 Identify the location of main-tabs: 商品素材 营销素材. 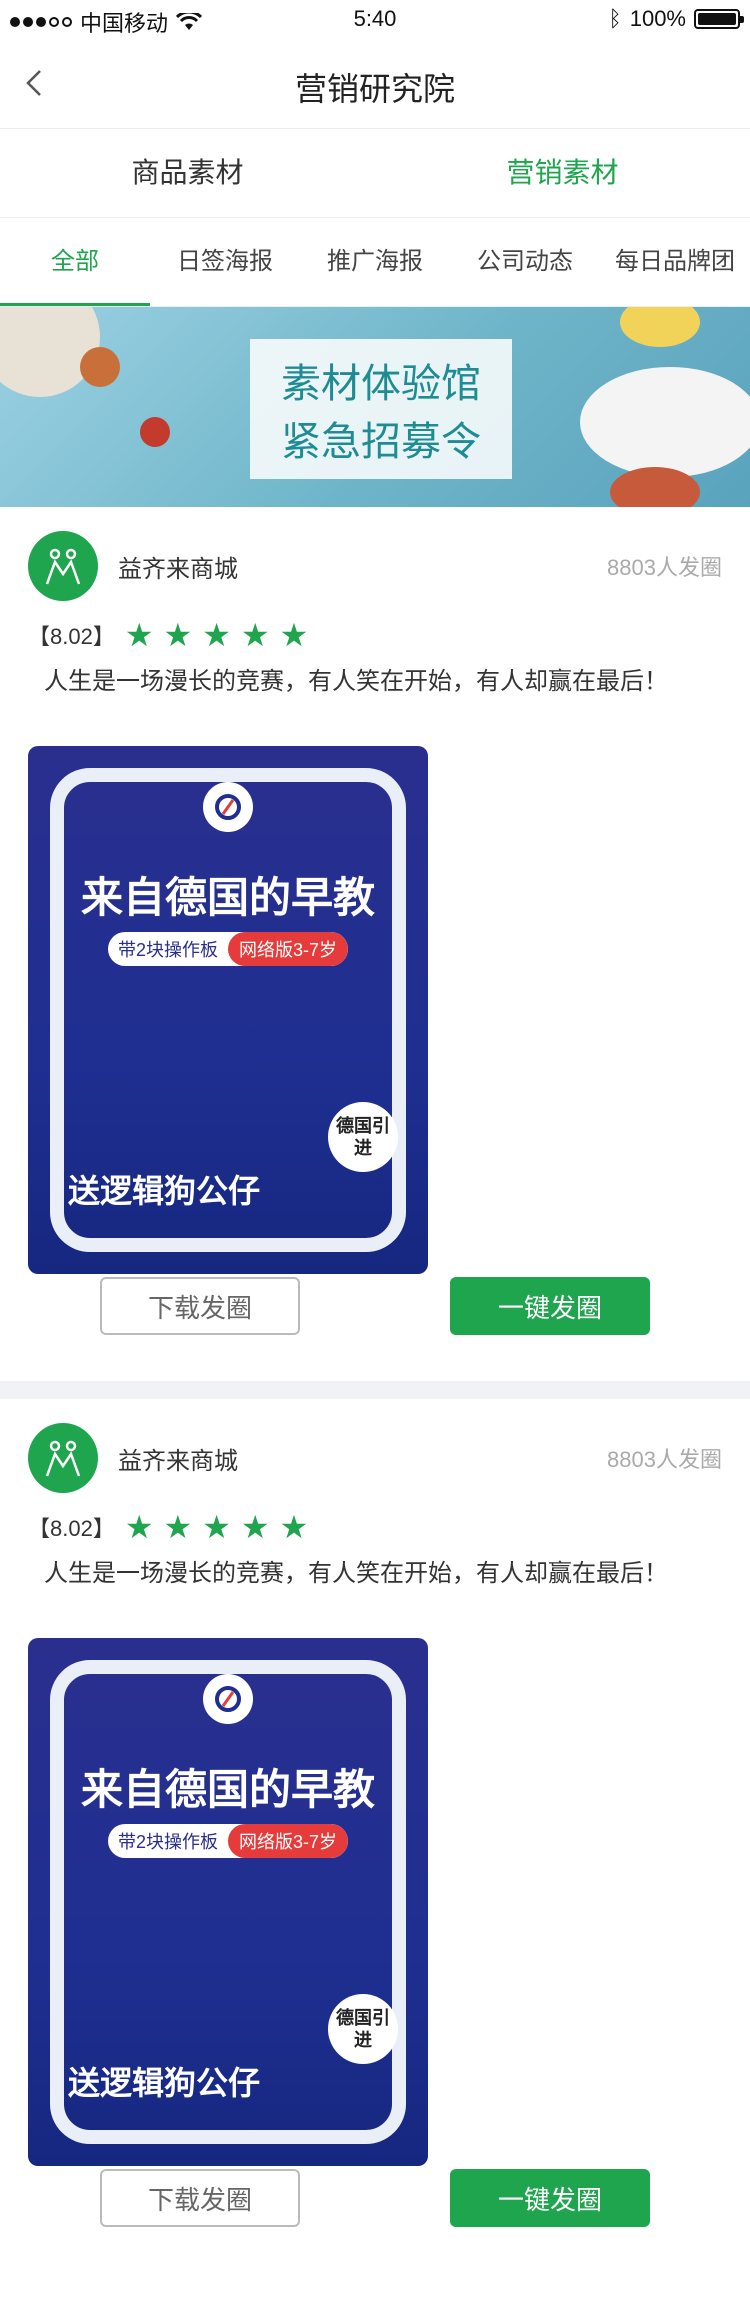
(375, 173).